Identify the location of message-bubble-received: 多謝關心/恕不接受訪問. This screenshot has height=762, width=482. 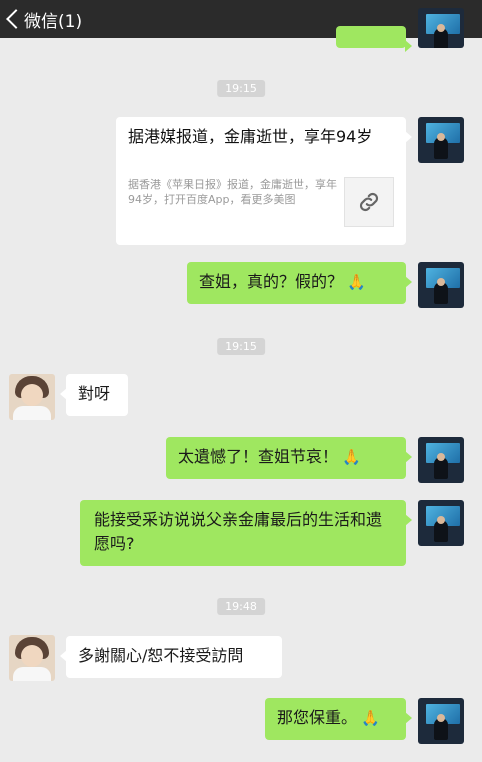
(171, 657).